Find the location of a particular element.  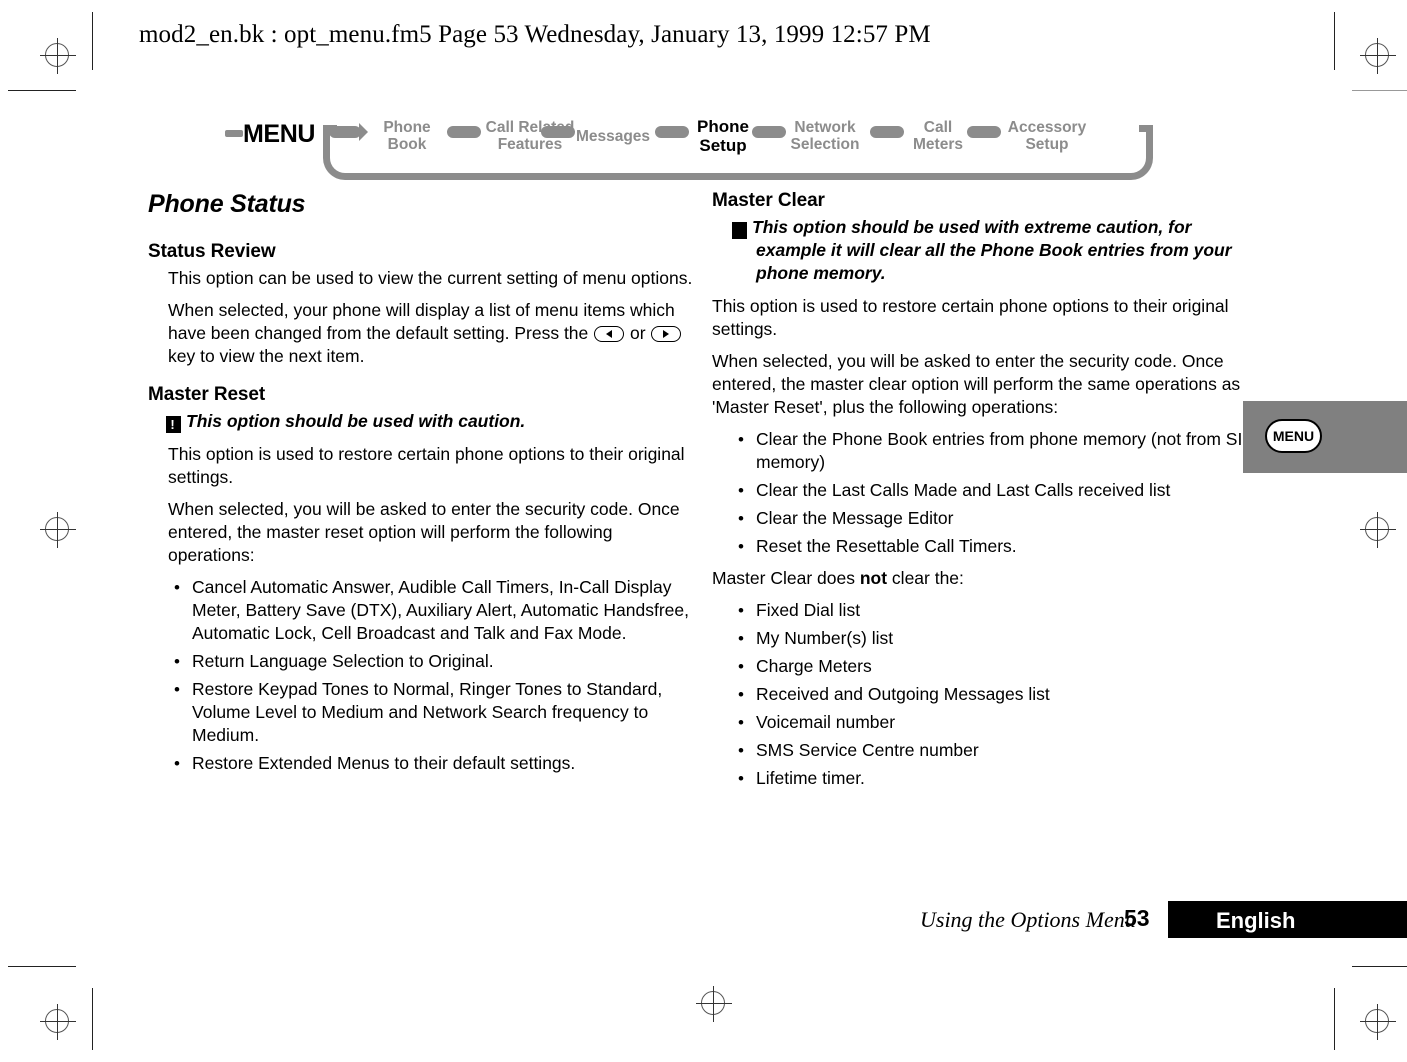

menu-key-icon: MENU is located at coordinates (1293, 436).